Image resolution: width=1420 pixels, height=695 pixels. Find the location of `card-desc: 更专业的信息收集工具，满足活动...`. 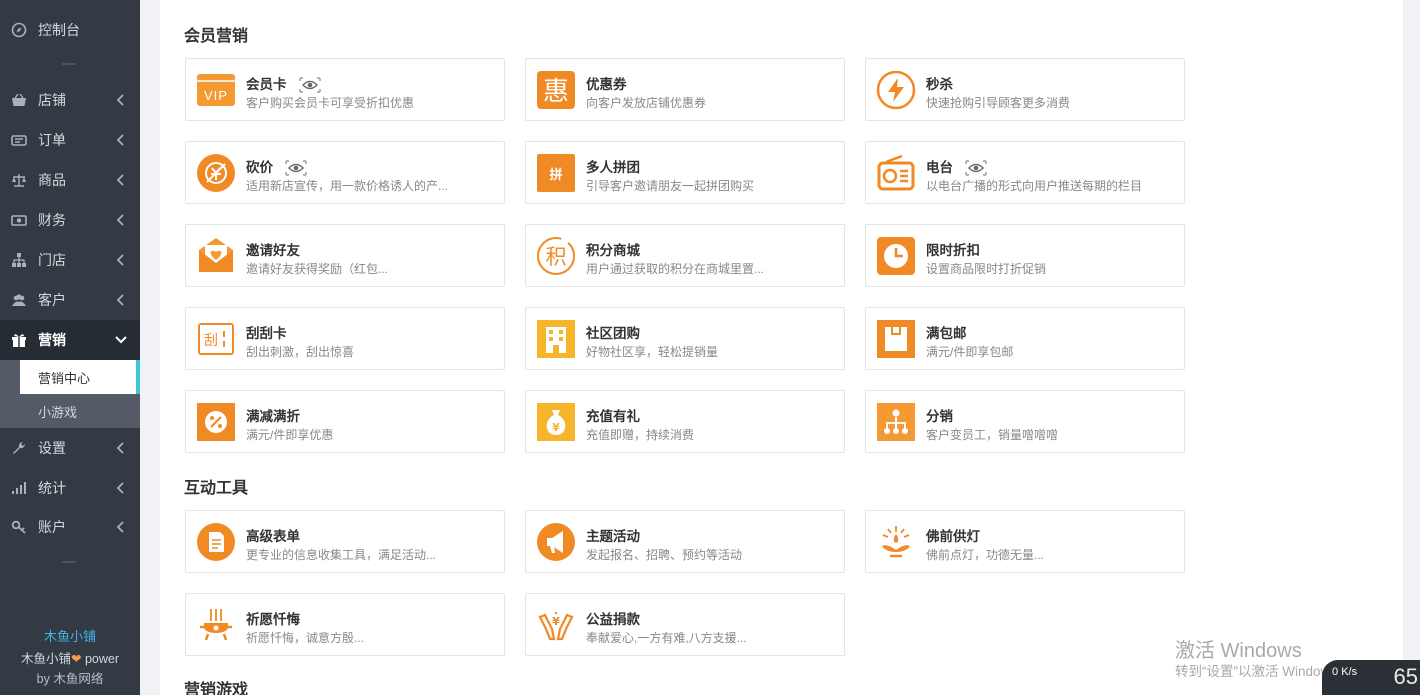

card-desc: 更专业的信息收集工具，满足活动... is located at coordinates (341, 555).